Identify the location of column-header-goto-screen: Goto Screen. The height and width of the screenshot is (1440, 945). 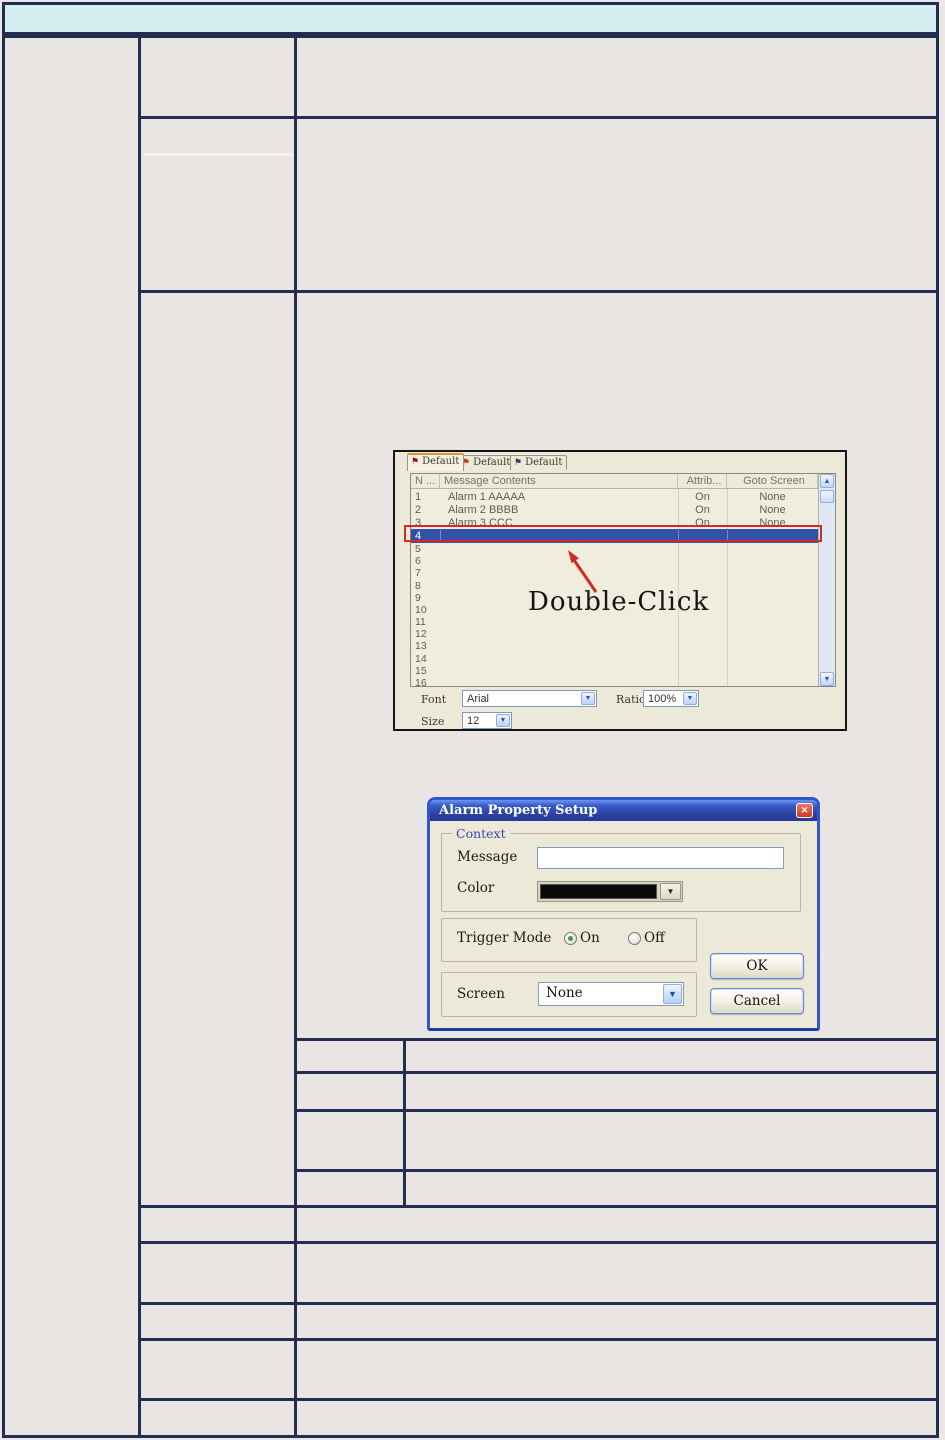
(772, 481).